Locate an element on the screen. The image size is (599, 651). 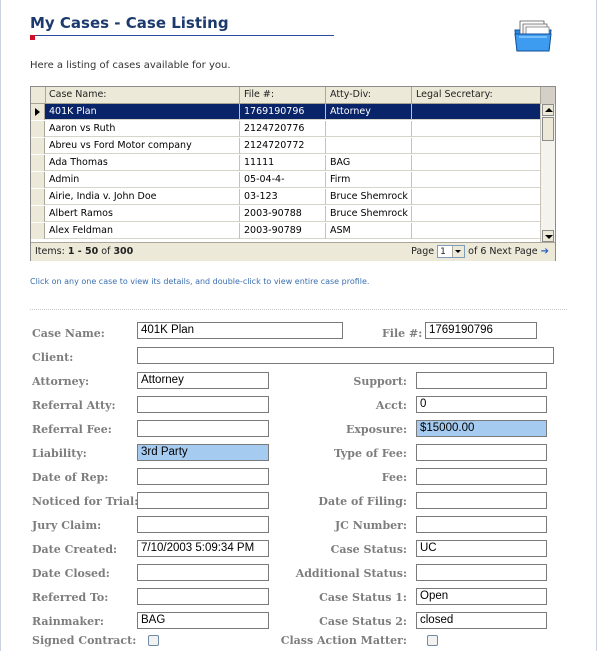
jc-number-field is located at coordinates (481, 524).